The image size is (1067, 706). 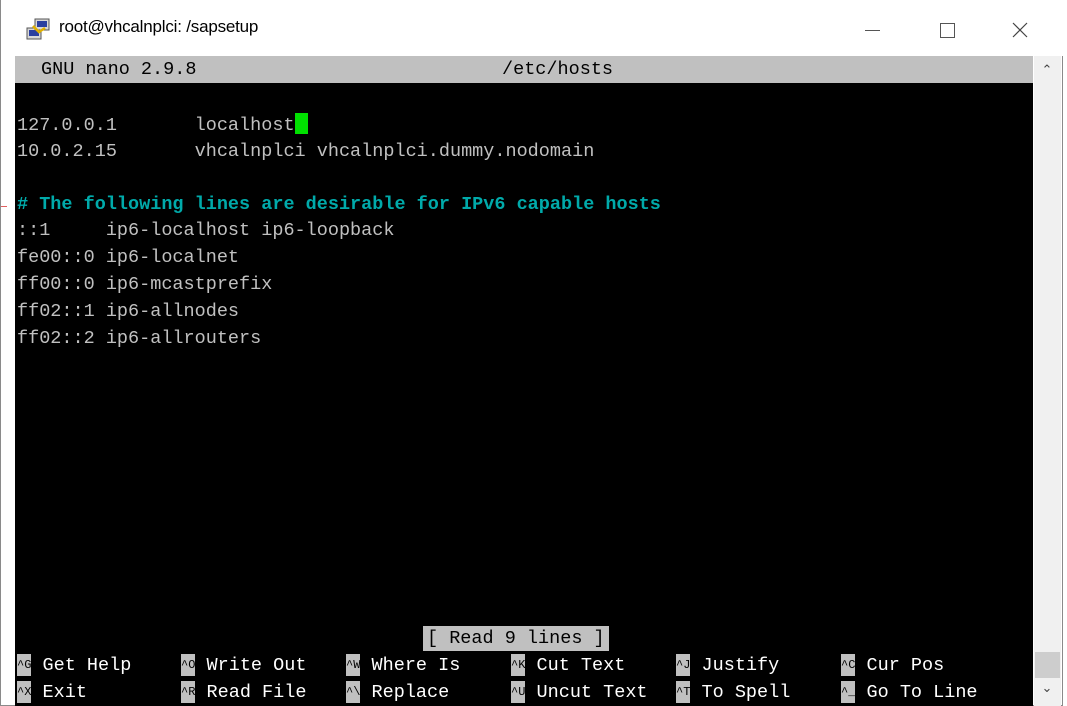 What do you see at coordinates (416, 665) in the screenshot?
I see `shortcut-label: Where Is` at bounding box center [416, 665].